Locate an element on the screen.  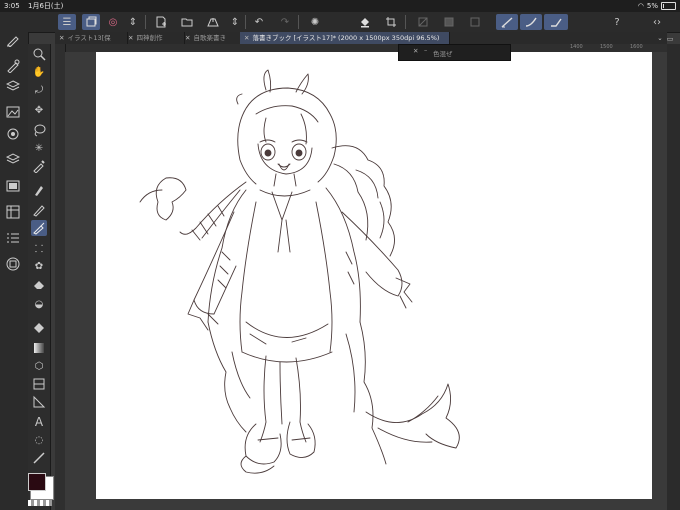
invert-selection-button is located at coordinates (449, 22).